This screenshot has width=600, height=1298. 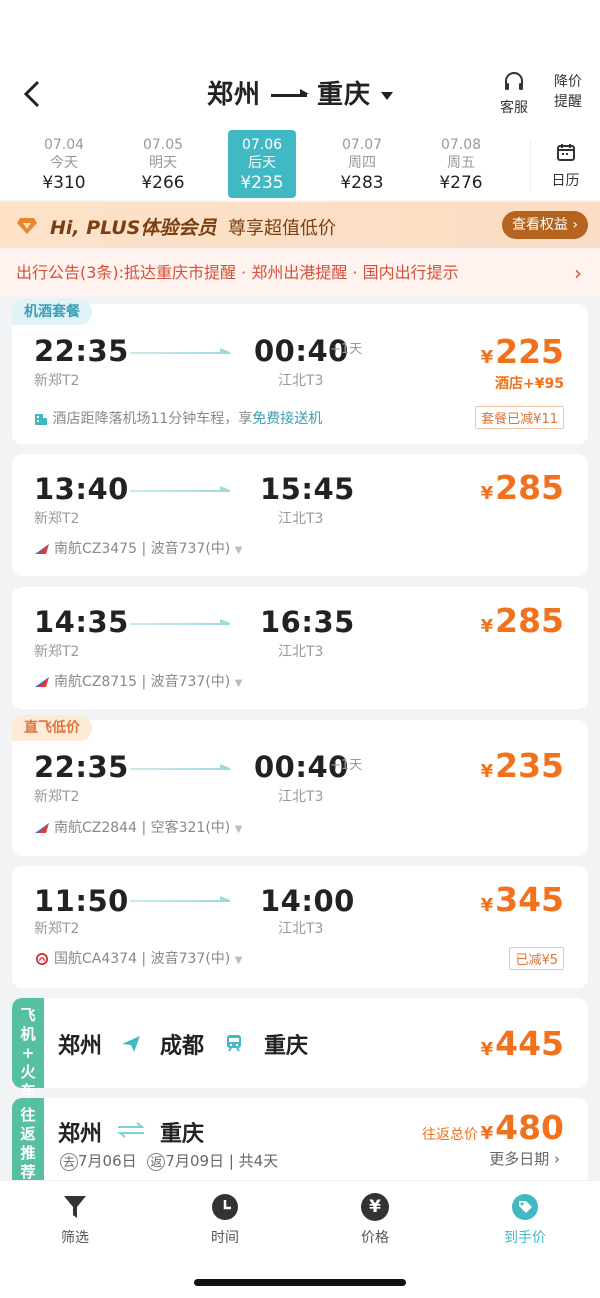 What do you see at coordinates (131, 1044) in the screenshot?
I see `airplane-icon` at bounding box center [131, 1044].